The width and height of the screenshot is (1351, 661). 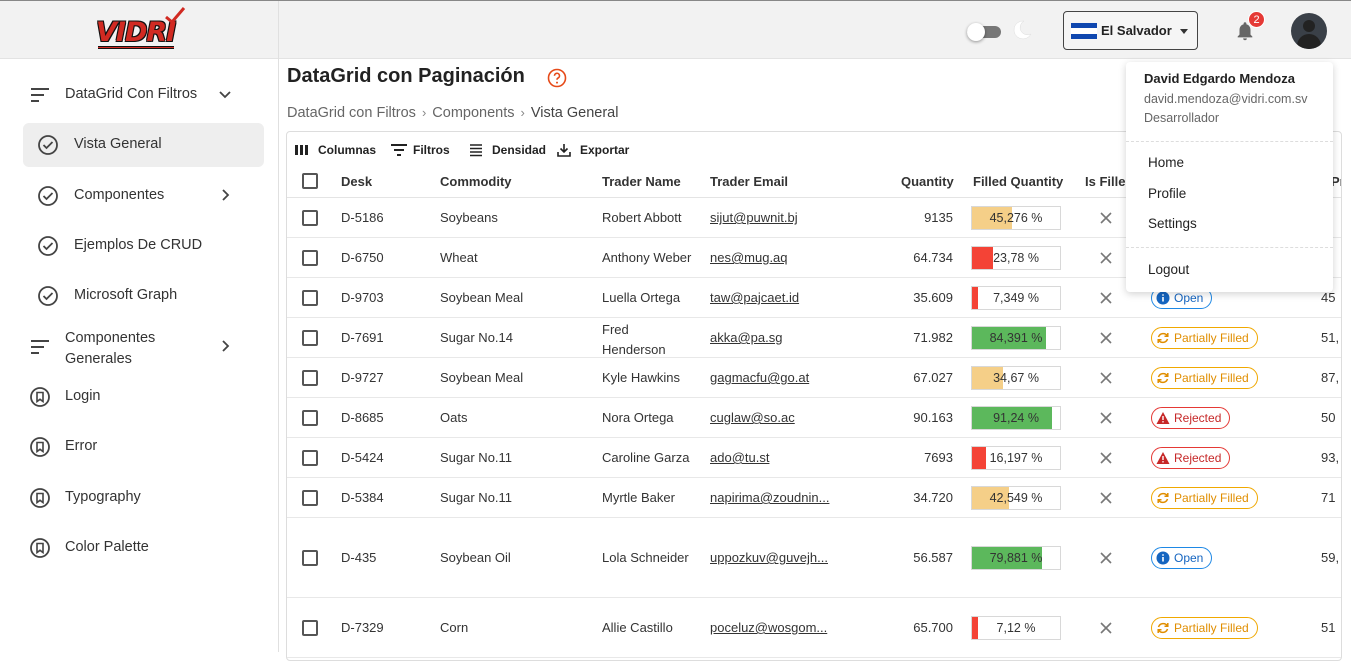 What do you see at coordinates (337, 151) in the screenshot?
I see `columns-button: Columnas` at bounding box center [337, 151].